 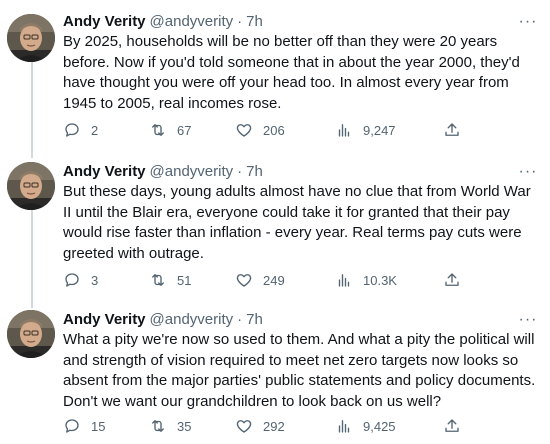 I want to click on retweet-button: 35, so click(x=170, y=426).